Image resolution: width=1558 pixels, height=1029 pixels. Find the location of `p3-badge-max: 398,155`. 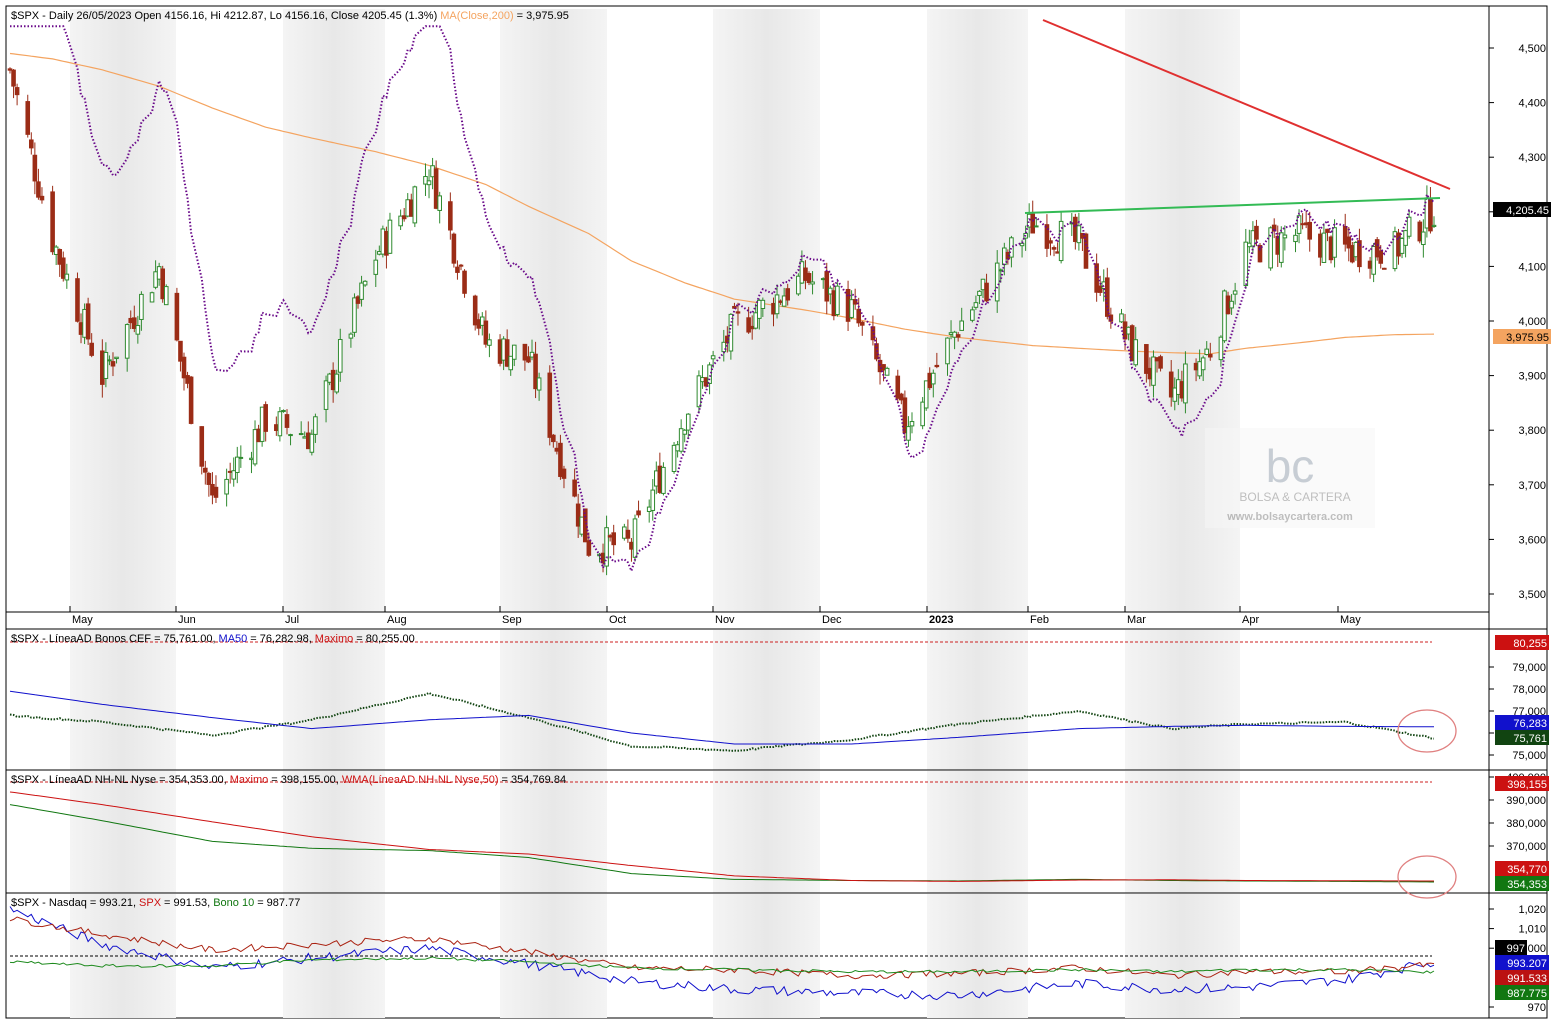

p3-badge-max: 398,155 is located at coordinates (1527, 785).